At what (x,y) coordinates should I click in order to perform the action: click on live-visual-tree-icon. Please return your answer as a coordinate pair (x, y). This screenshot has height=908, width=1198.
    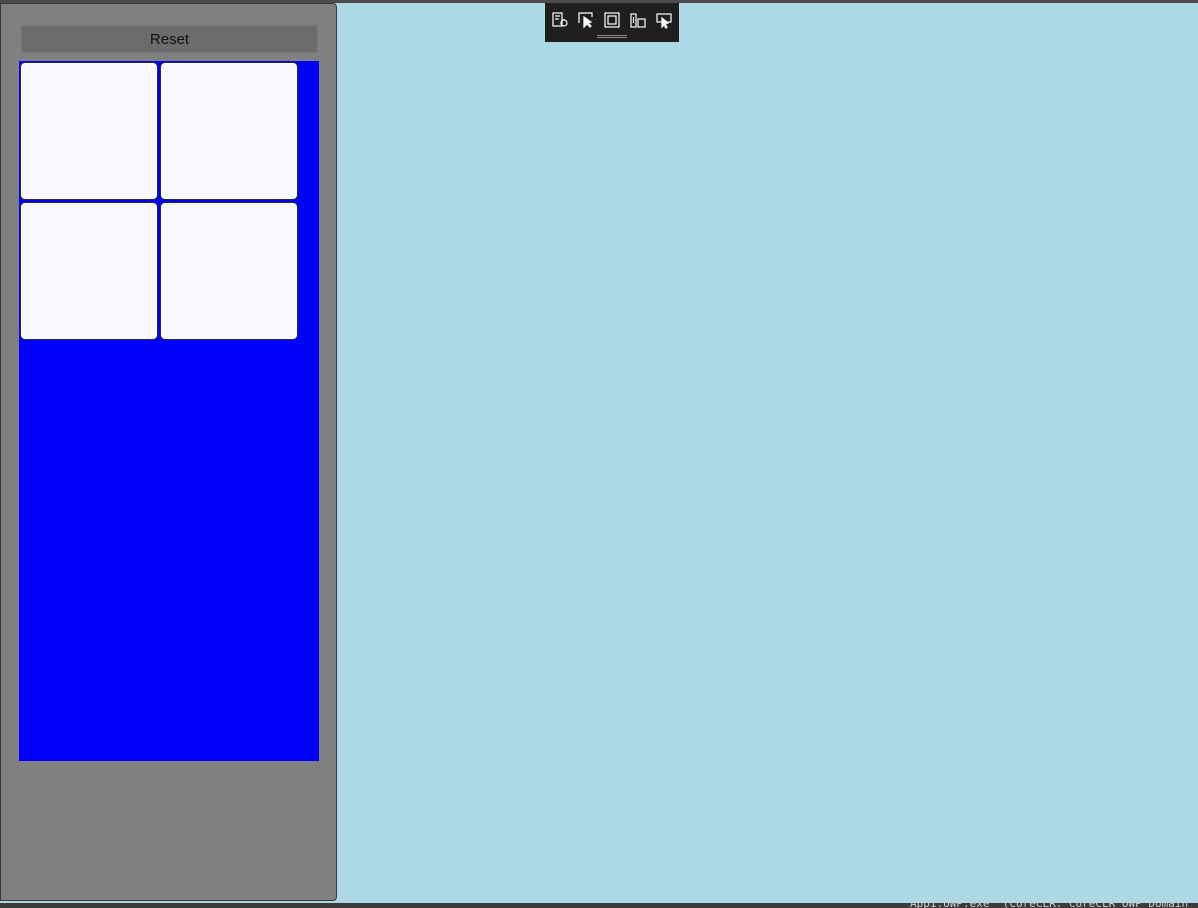
    Looking at the image, I should click on (560, 20).